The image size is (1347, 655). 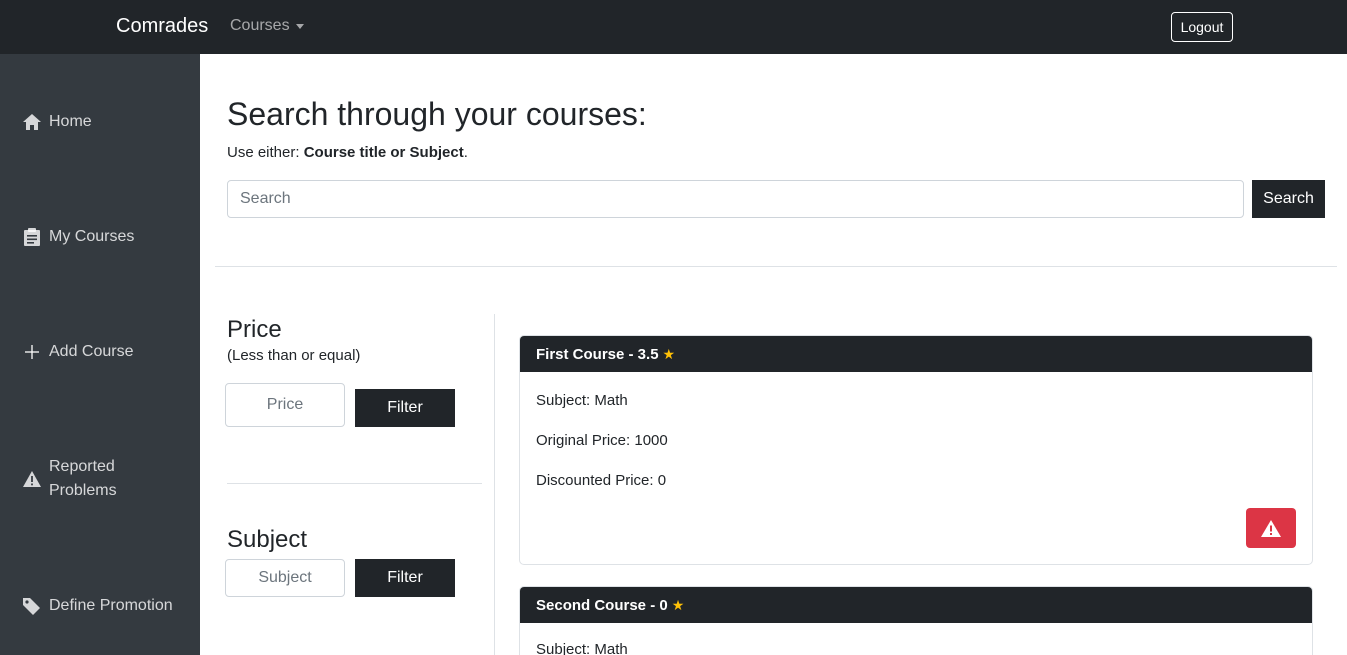 I want to click on sidebar-item-reported-problems: Reported Problems, so click(x=75, y=479).